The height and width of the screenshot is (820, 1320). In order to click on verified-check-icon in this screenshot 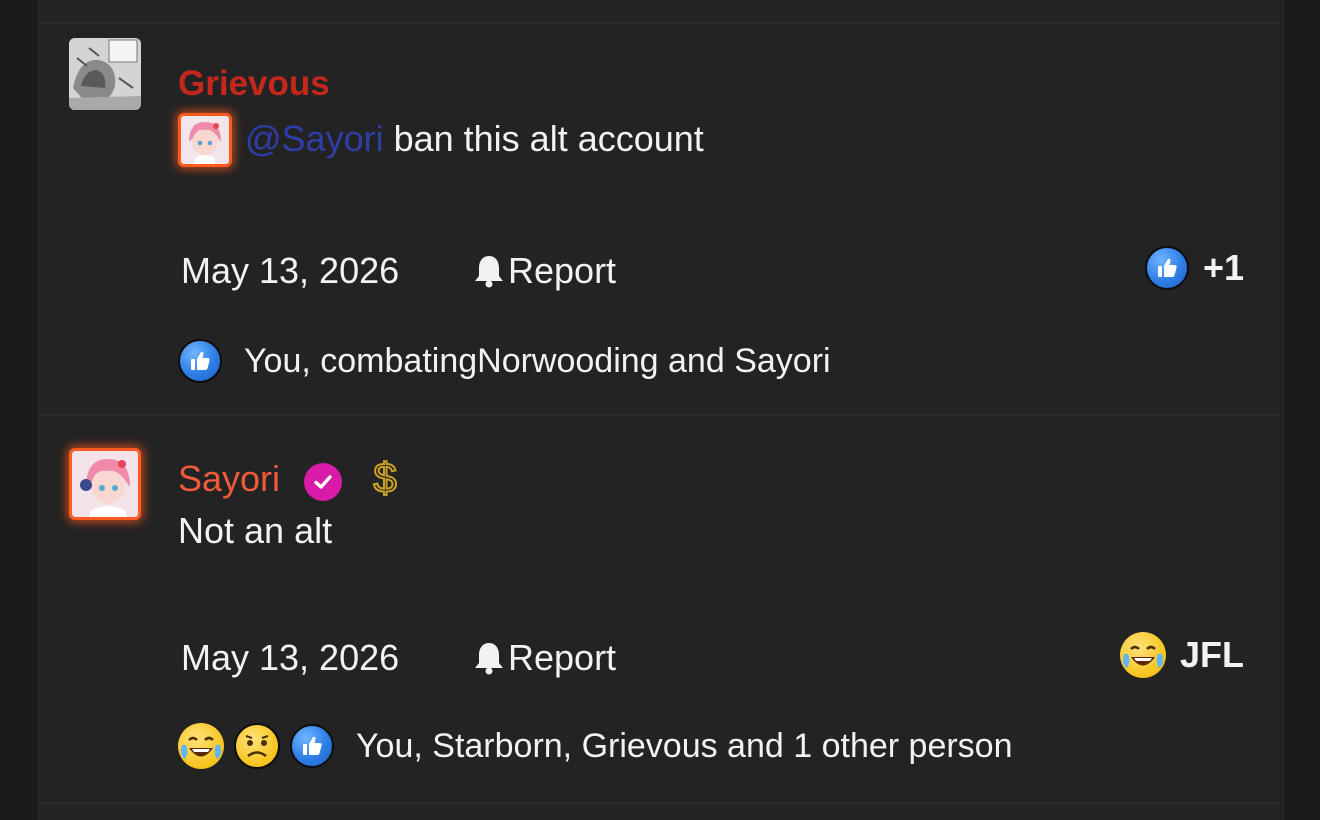, I will do `click(323, 481)`.